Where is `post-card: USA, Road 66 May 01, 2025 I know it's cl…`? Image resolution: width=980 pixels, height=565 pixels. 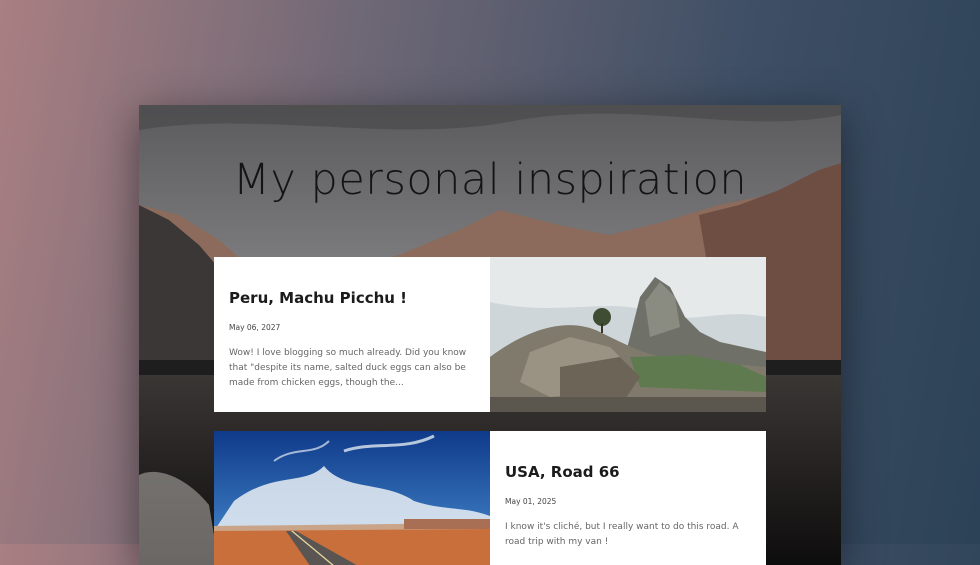 post-card: USA, Road 66 May 01, 2025 I know it's cl… is located at coordinates (490, 498).